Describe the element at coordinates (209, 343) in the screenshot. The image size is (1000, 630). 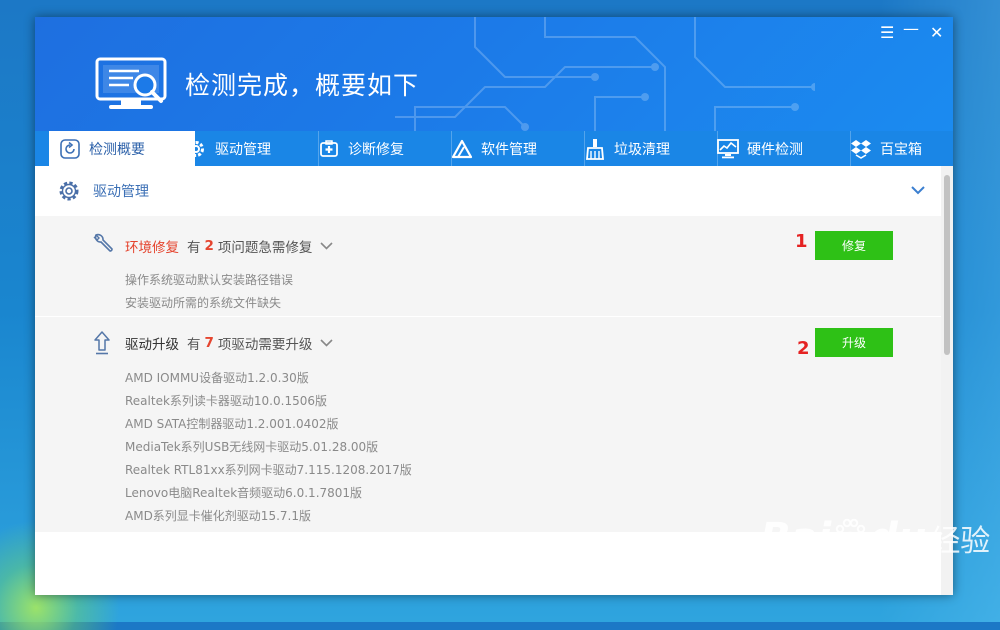
I see `upgrade-count: 7` at that location.